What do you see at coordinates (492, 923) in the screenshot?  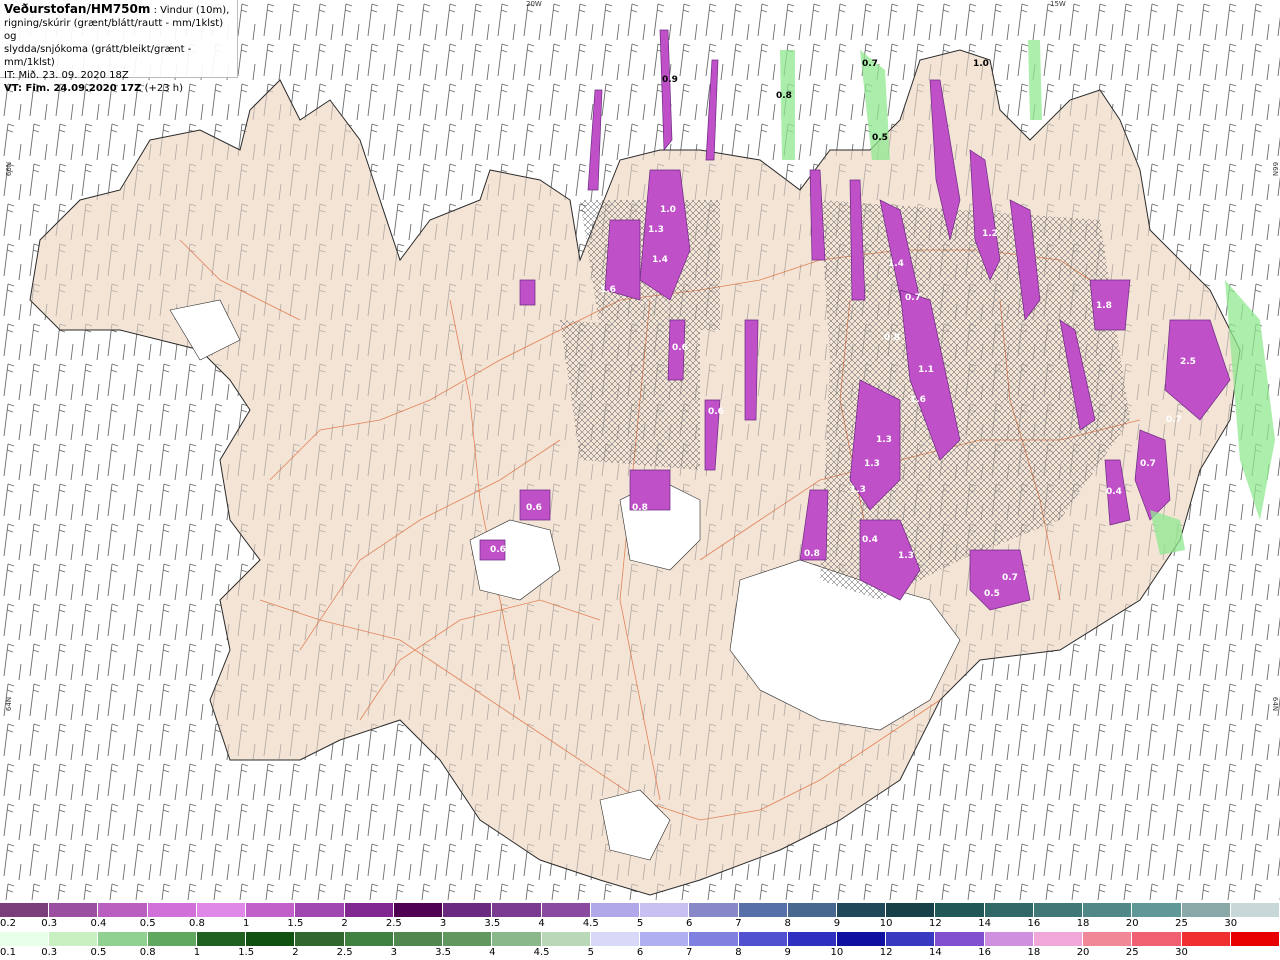 I see `legend-tick-label: 3.5` at bounding box center [492, 923].